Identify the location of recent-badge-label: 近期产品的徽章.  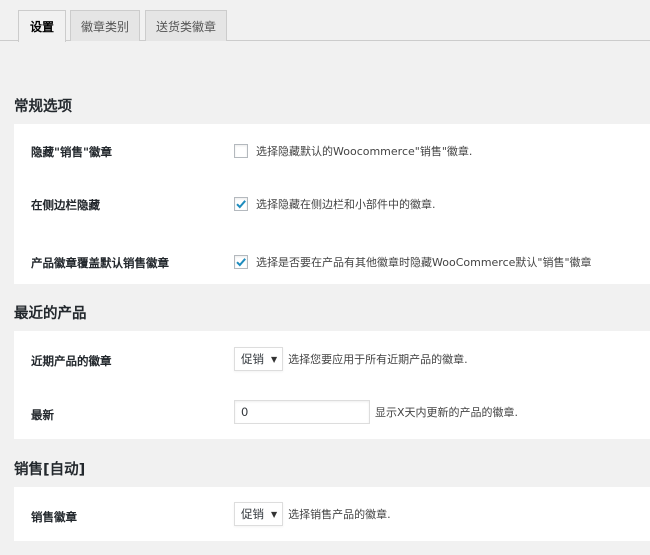
(71, 361).